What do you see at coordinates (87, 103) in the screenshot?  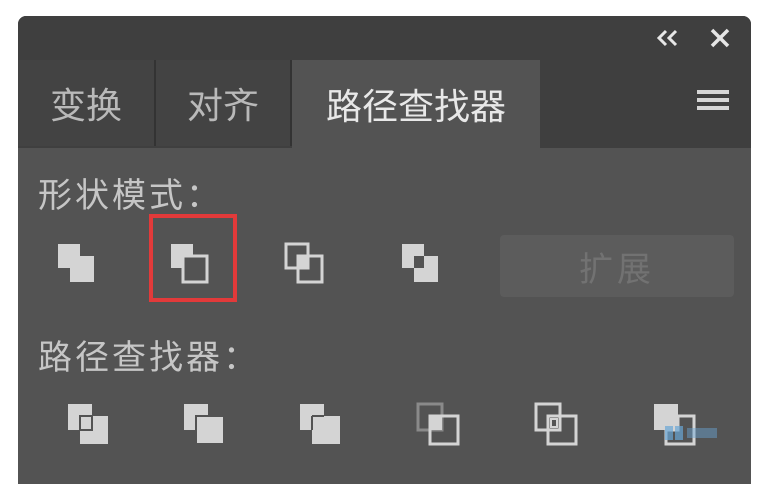 I see `tab-transform: 变换` at bounding box center [87, 103].